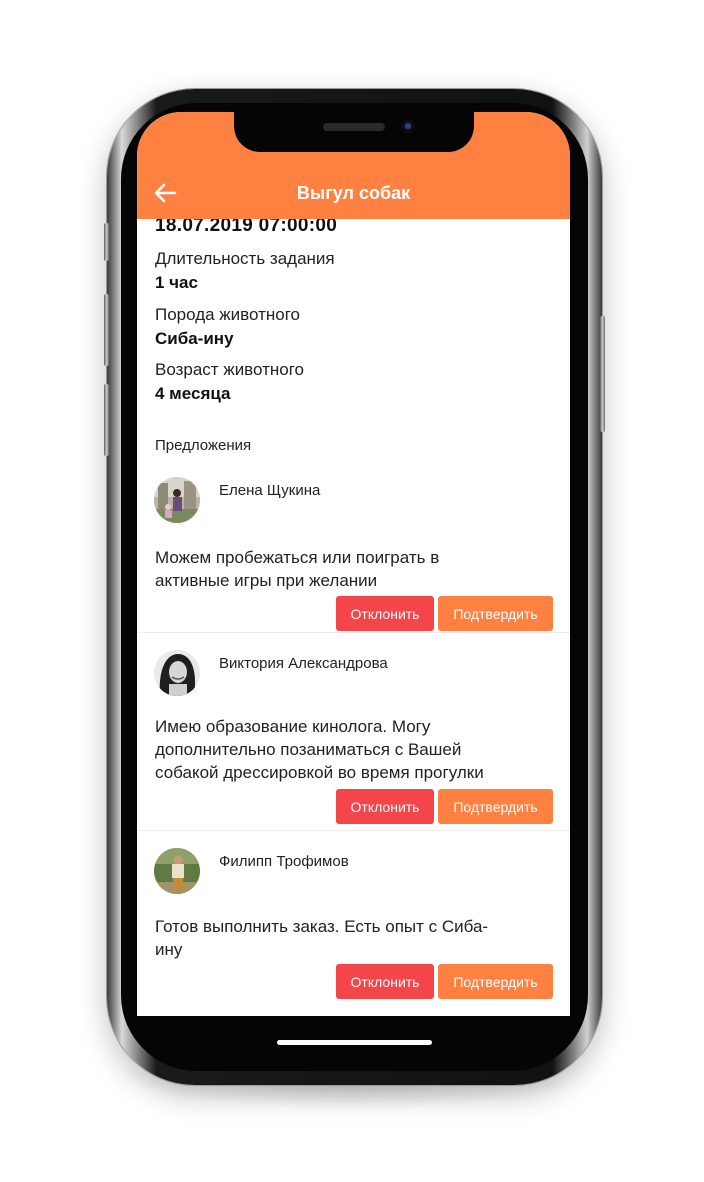  I want to click on notch, so click(354, 132).